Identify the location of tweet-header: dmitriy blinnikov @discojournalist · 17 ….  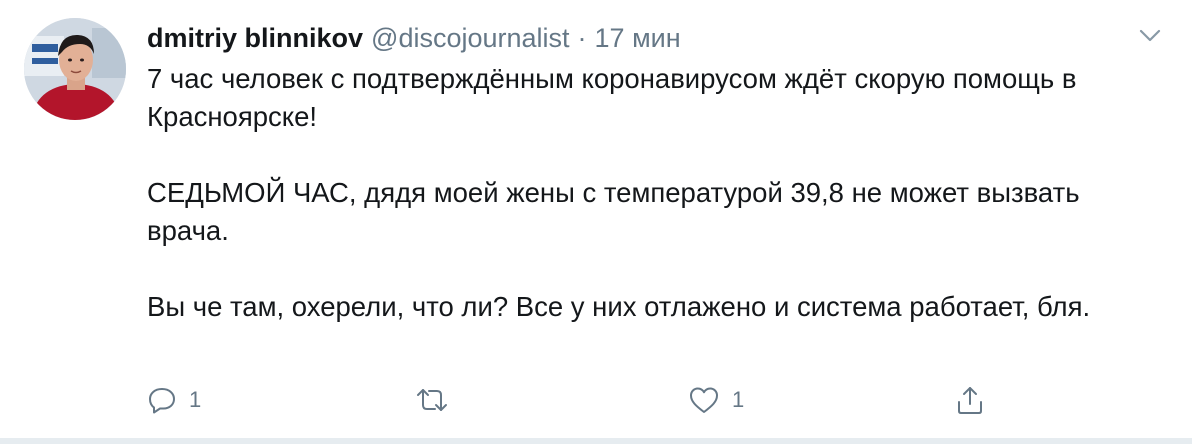
(414, 38).